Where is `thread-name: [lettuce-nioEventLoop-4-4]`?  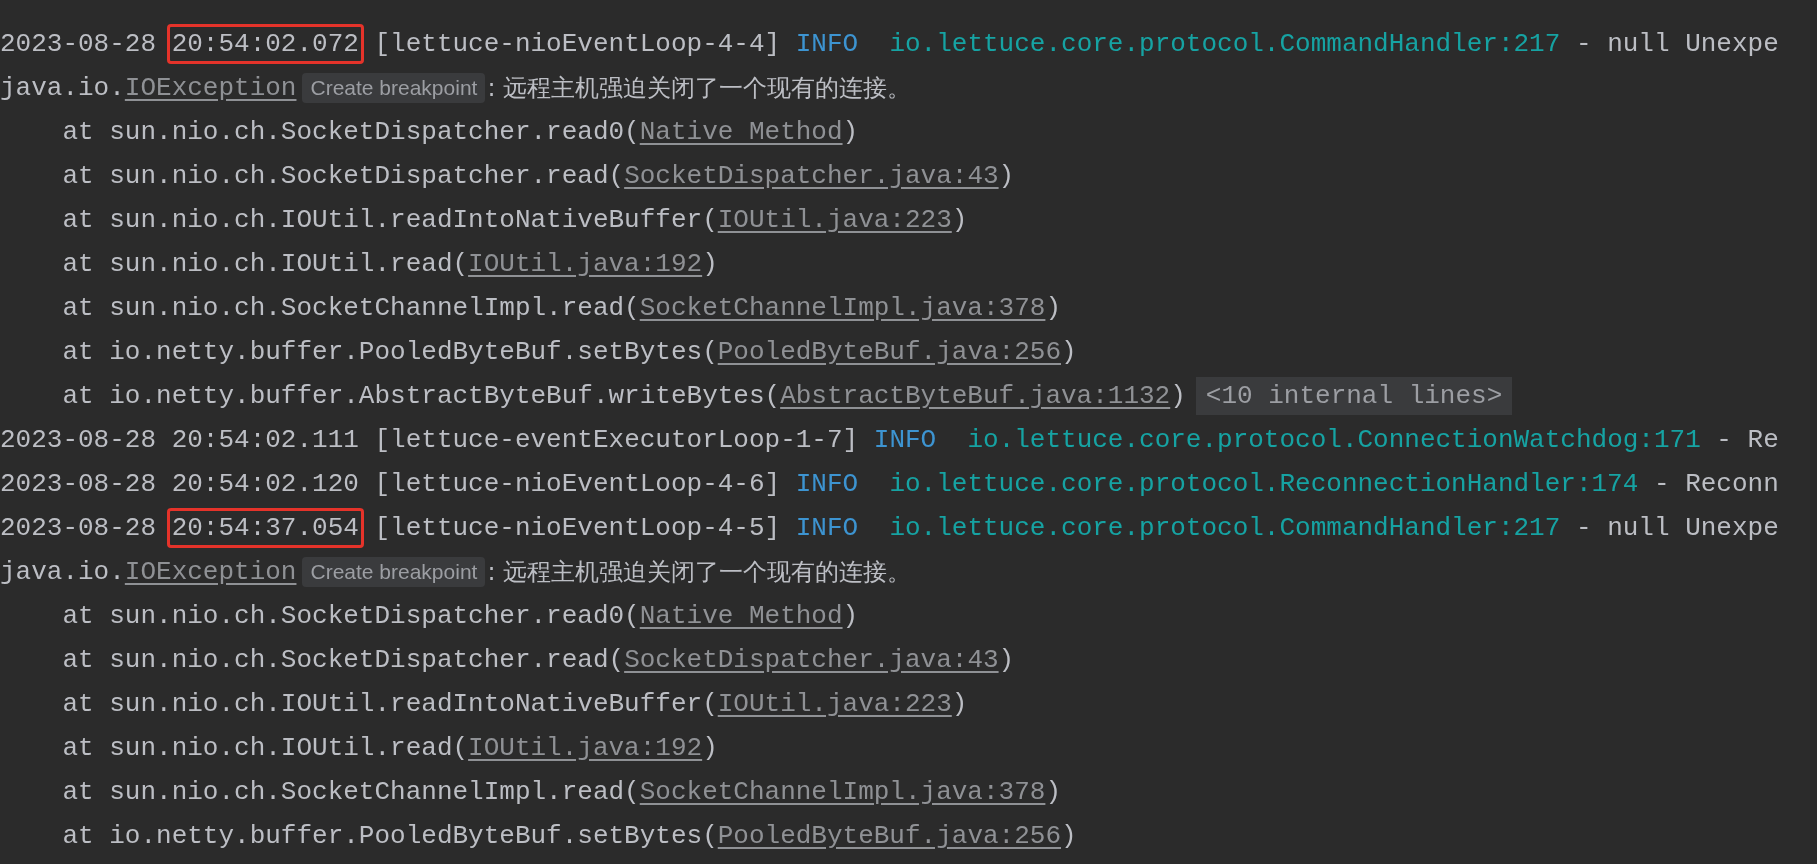
thread-name: [lettuce-nioEventLoop-4-4] is located at coordinates (577, 44).